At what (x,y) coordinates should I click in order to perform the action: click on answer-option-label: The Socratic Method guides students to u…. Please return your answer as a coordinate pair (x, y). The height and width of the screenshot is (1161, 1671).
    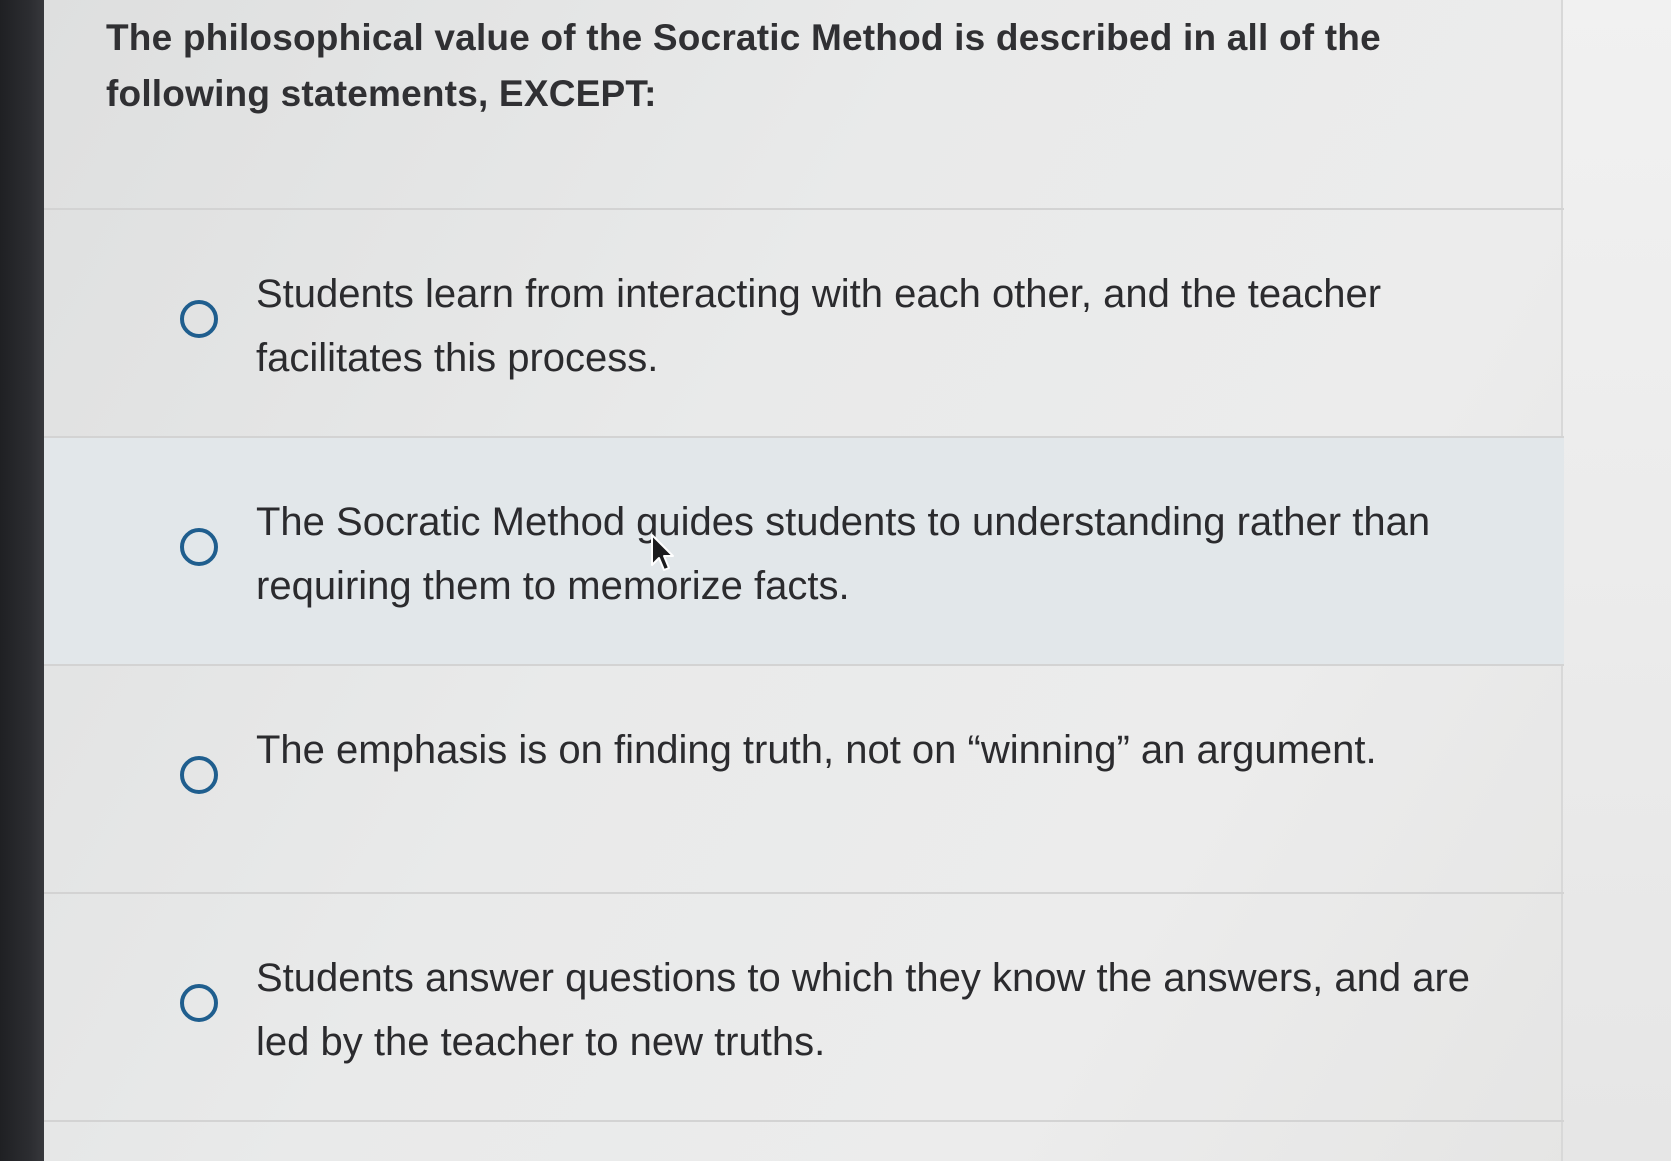
    Looking at the image, I should click on (843, 554).